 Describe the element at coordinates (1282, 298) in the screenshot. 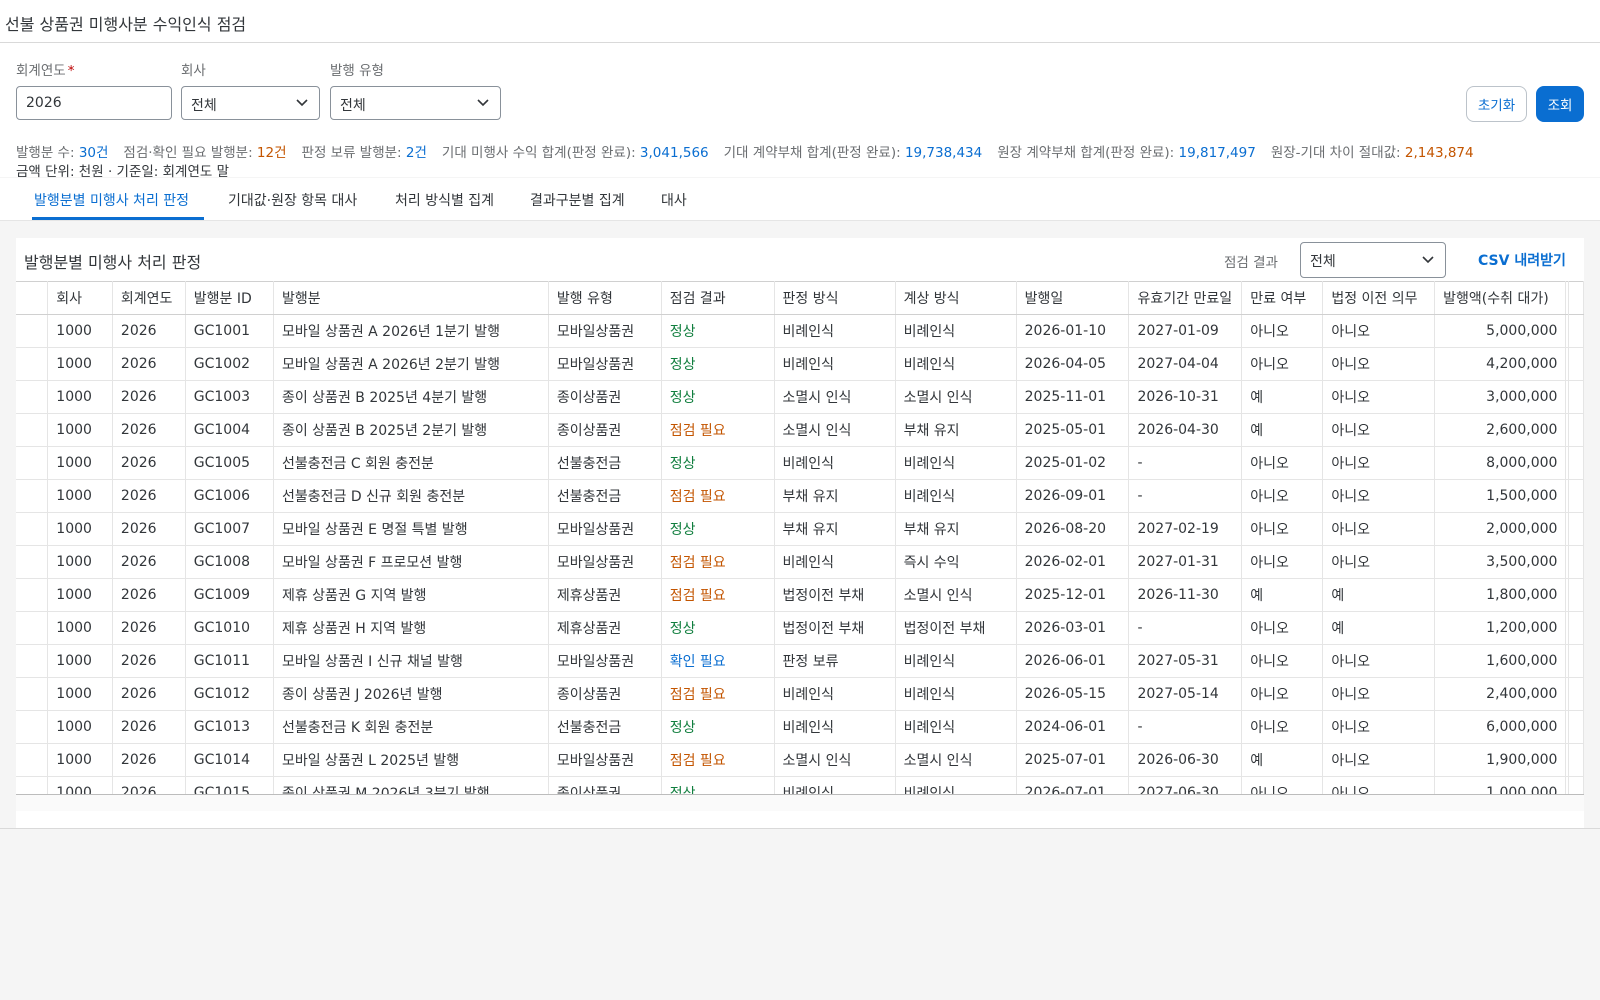

I see `column-header: 만료 여부` at that location.